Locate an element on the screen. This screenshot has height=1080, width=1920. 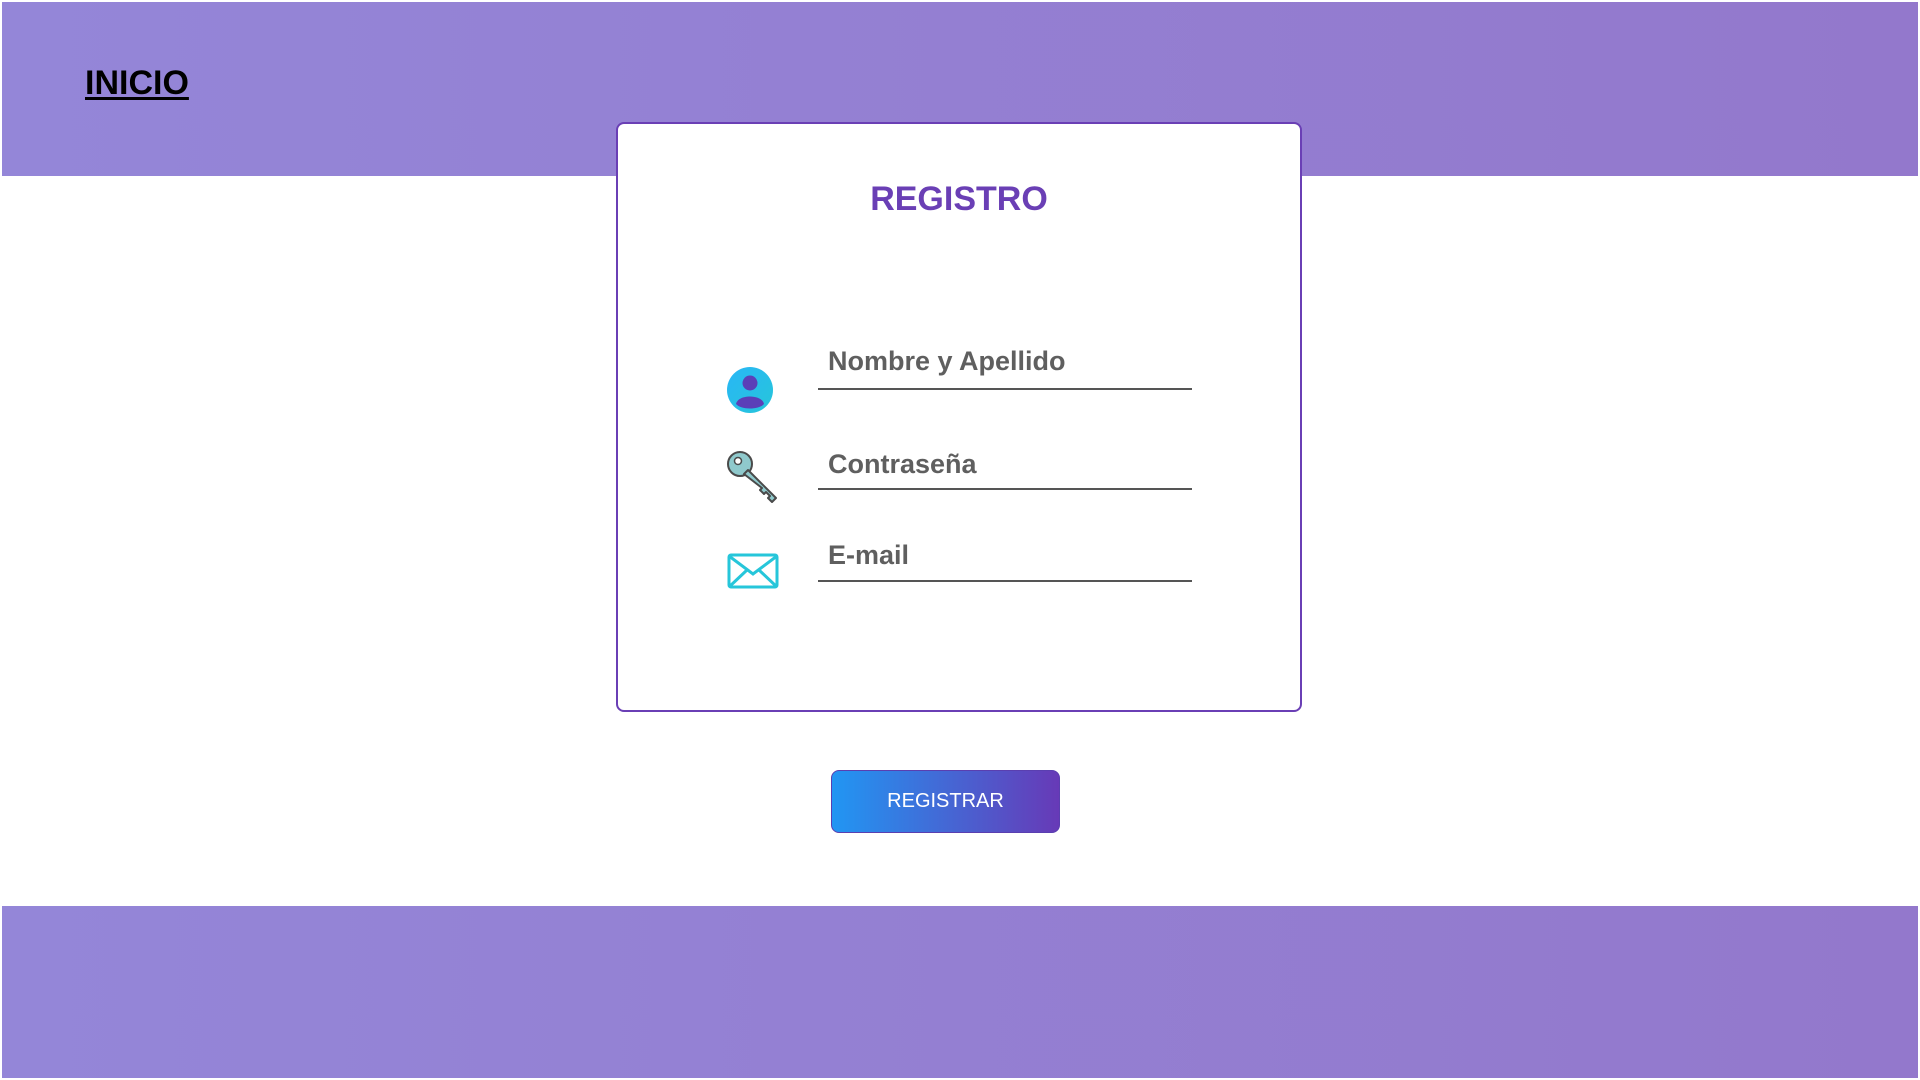
home-link: INICIO is located at coordinates (137, 83).